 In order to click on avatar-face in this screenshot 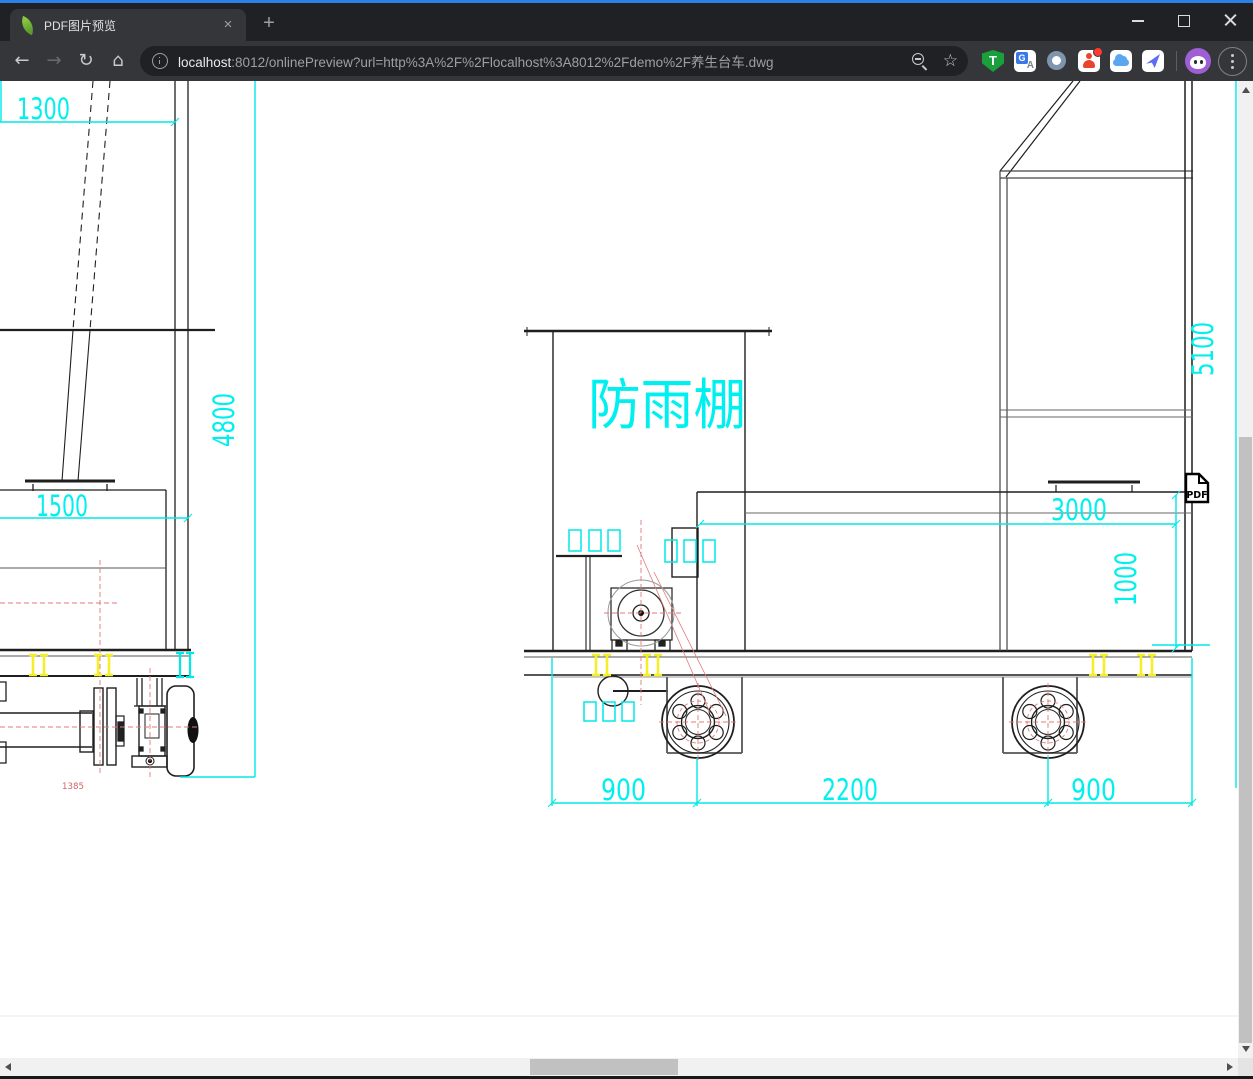, I will do `click(1198, 62)`.